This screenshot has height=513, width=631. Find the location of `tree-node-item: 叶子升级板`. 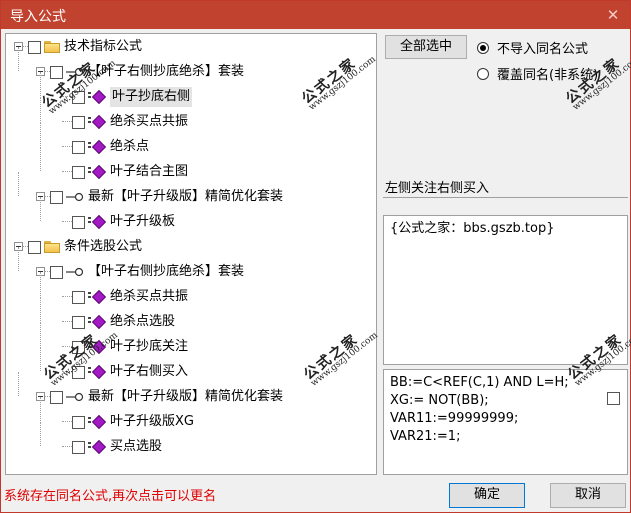

tree-node-item: 叶子升级板 is located at coordinates (123, 222).